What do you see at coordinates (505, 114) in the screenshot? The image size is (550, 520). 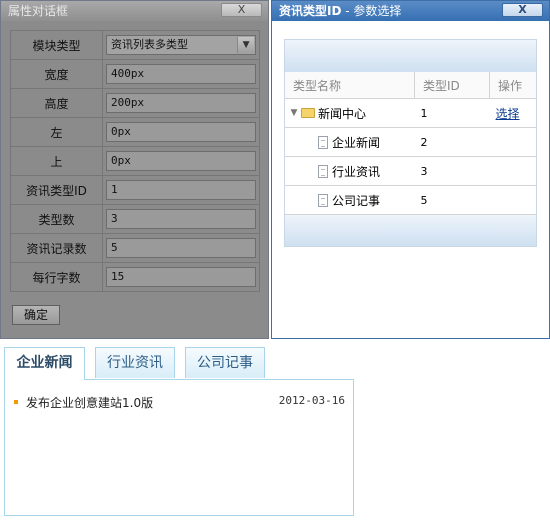 I see `select-link: 选择` at bounding box center [505, 114].